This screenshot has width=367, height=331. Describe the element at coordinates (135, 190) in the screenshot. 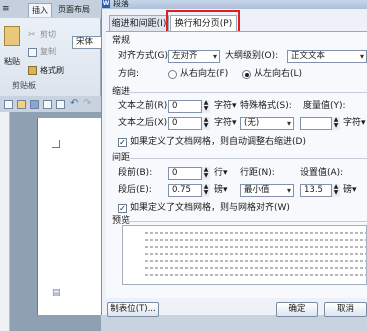

I see `space-after-label: 段后(E):` at that location.